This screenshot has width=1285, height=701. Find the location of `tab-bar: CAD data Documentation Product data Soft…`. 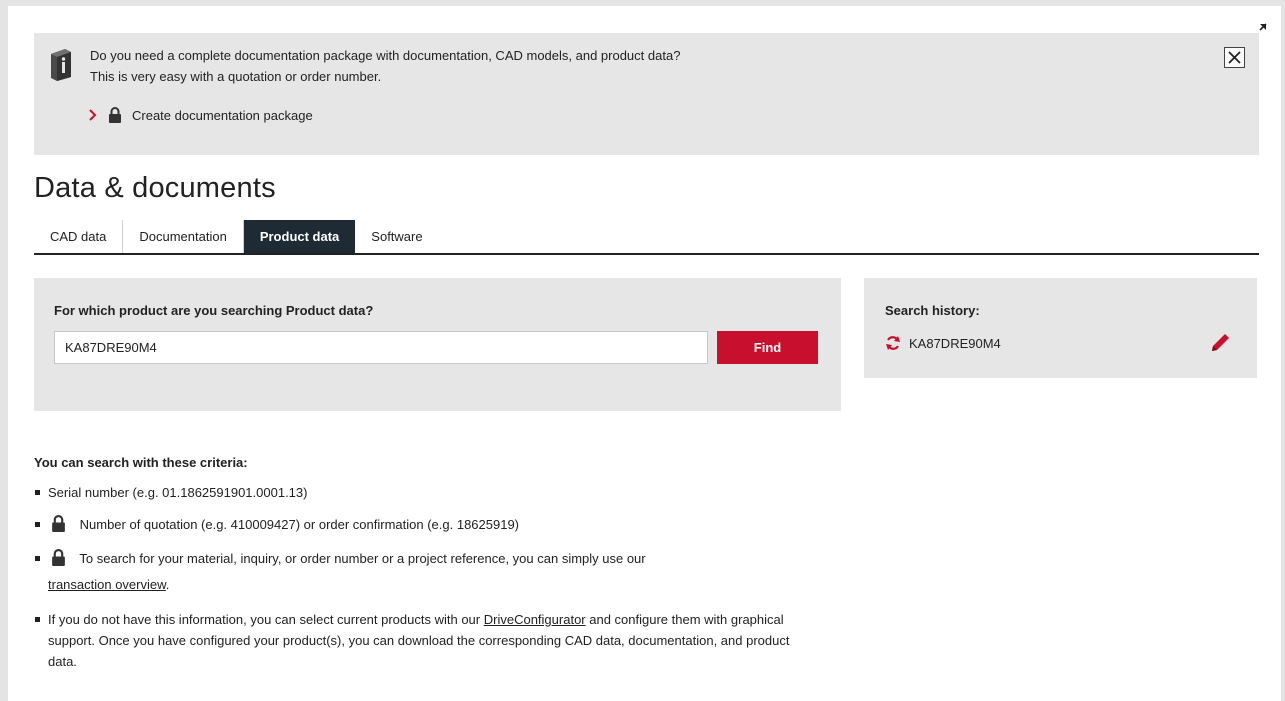

tab-bar: CAD data Documentation Product data Soft… is located at coordinates (646, 237).